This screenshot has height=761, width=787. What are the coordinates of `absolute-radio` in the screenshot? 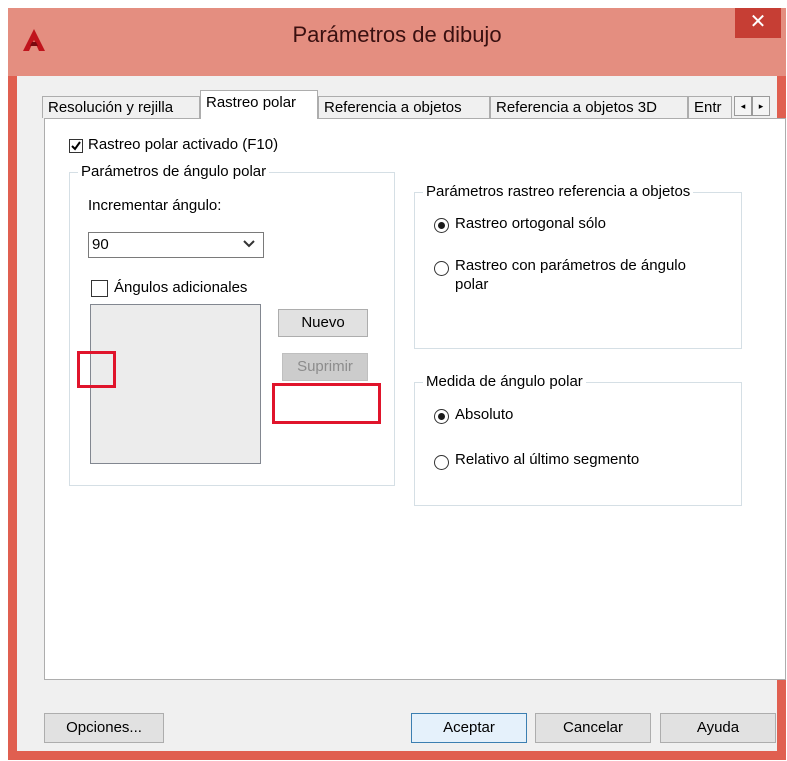 It's located at (441, 416).